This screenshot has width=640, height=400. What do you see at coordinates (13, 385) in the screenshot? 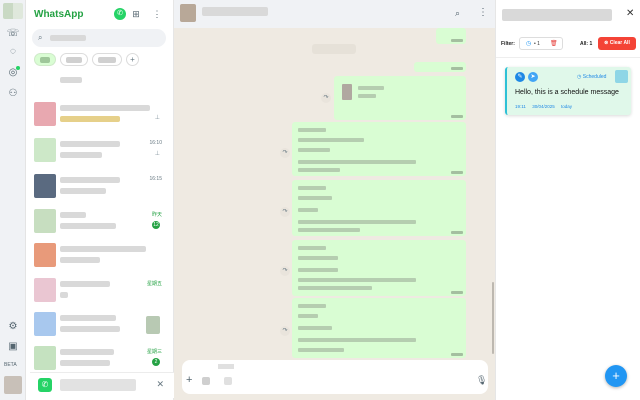
I see `profile-avatar` at bounding box center [13, 385].